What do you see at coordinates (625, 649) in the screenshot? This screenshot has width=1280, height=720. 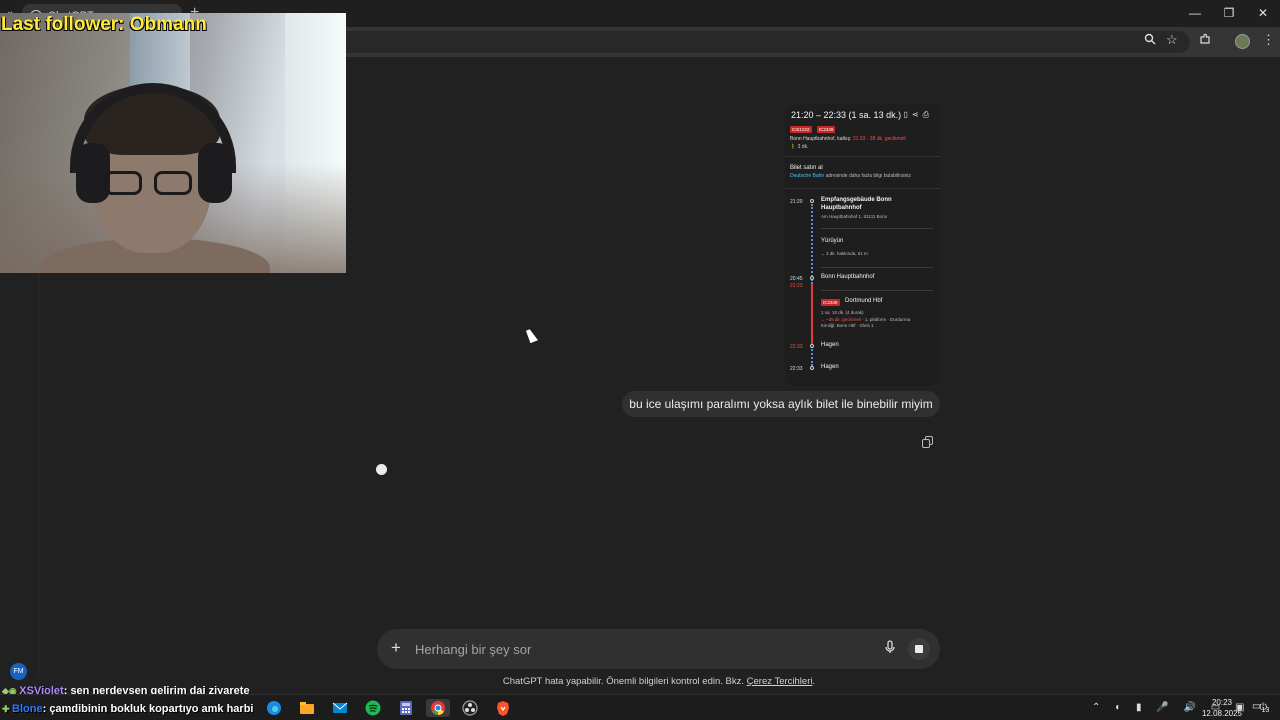 I see `prompt-input` at bounding box center [625, 649].